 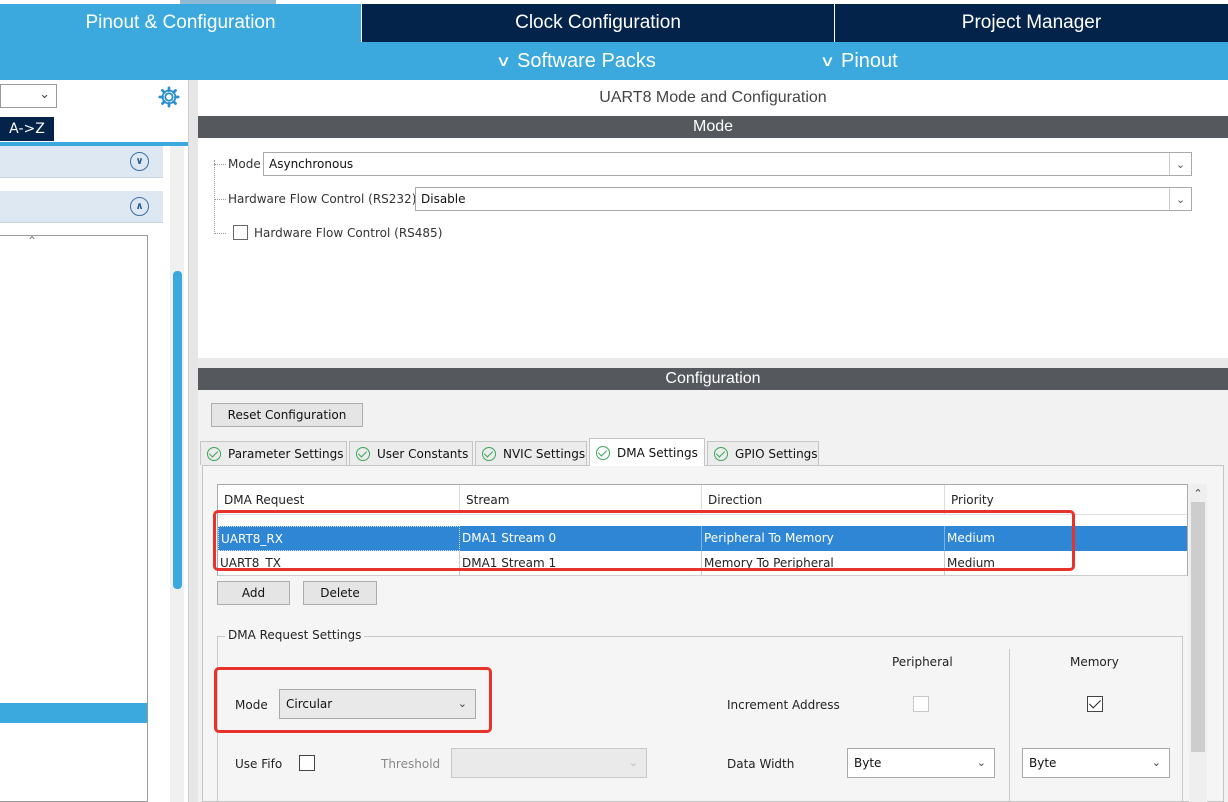 I want to click on category-group-collapsed: ∨, so click(x=81, y=162).